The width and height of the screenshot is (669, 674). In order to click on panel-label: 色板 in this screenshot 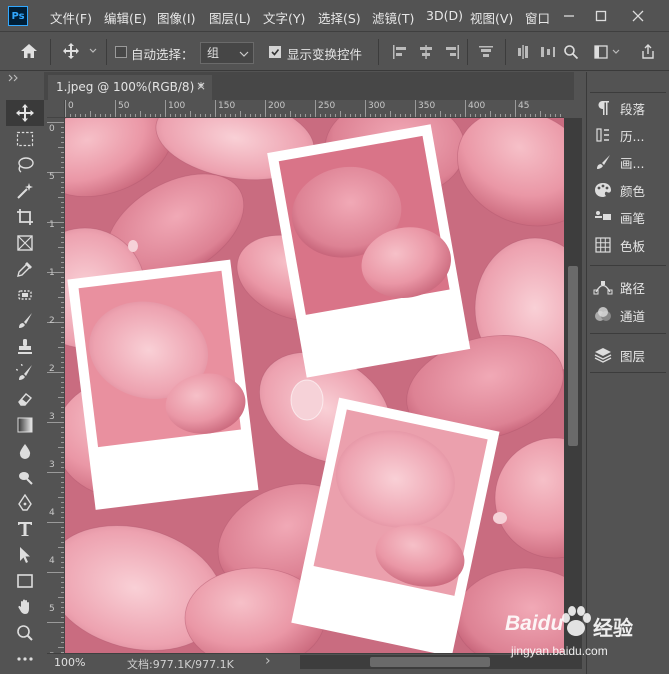, I will do `click(633, 246)`.